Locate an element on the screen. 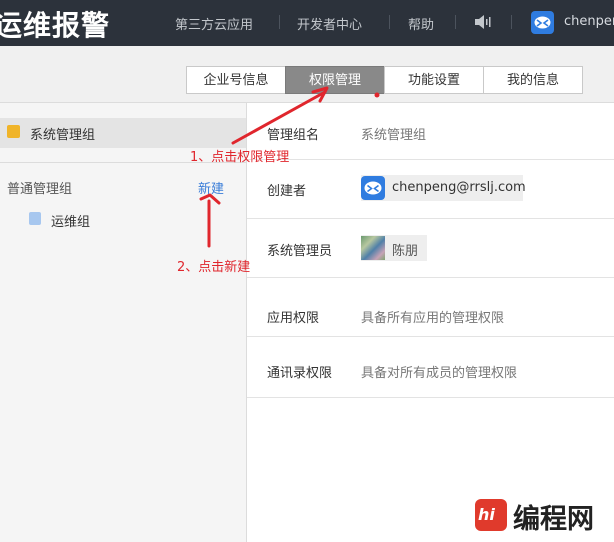 This screenshot has height=542, width=614. annotation-dot is located at coordinates (377, 95).